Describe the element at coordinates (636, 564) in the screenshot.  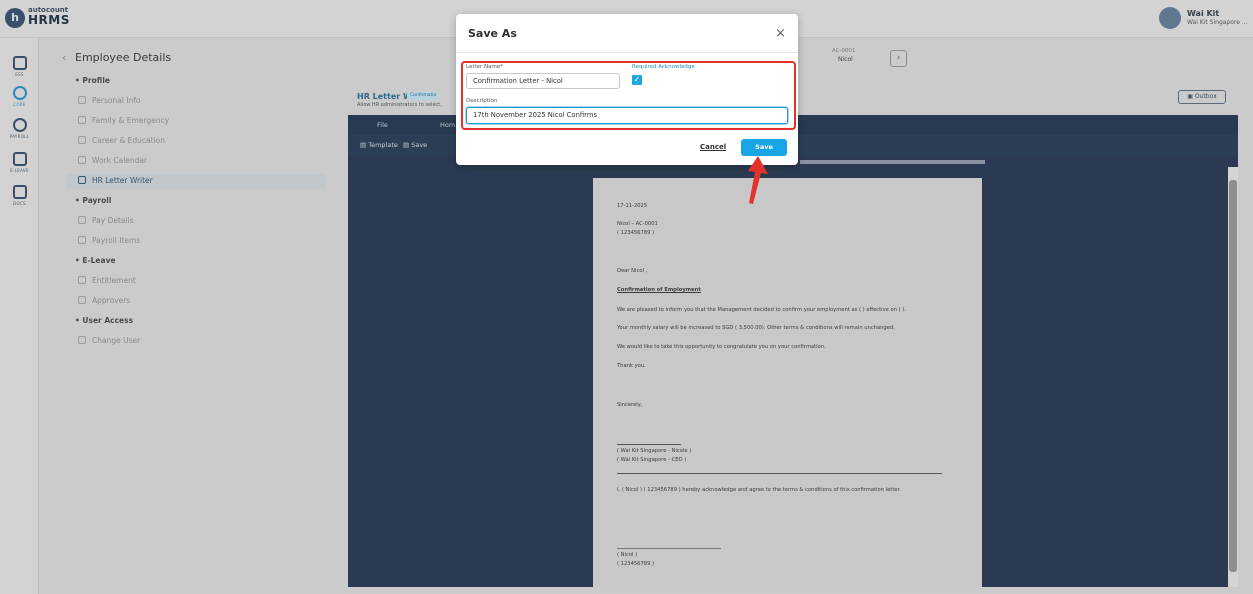
I see `letter-emp-sign-2: ( 123456789 )` at that location.